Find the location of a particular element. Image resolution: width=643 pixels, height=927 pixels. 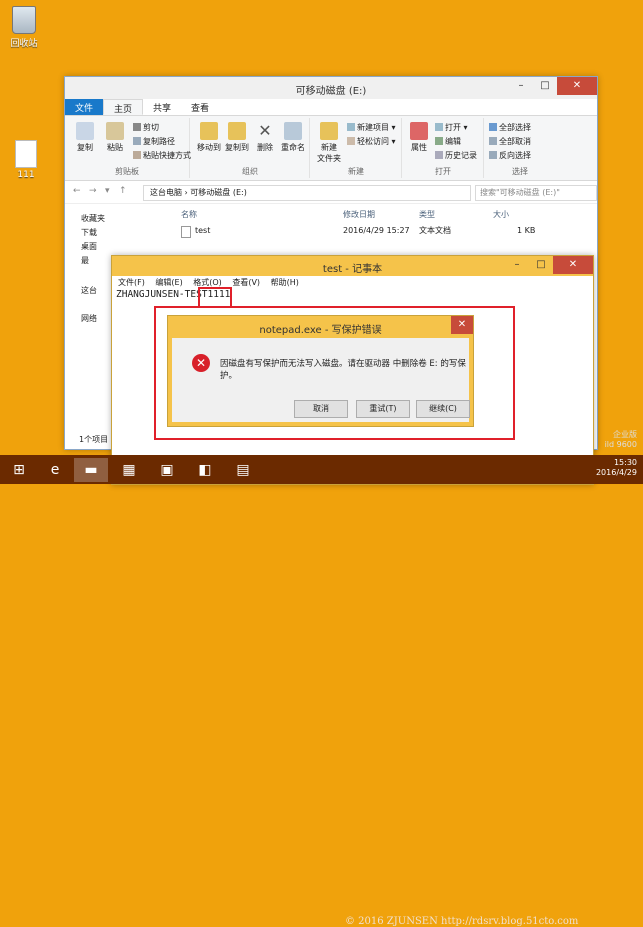

tab-view: 查看 is located at coordinates (200, 107).